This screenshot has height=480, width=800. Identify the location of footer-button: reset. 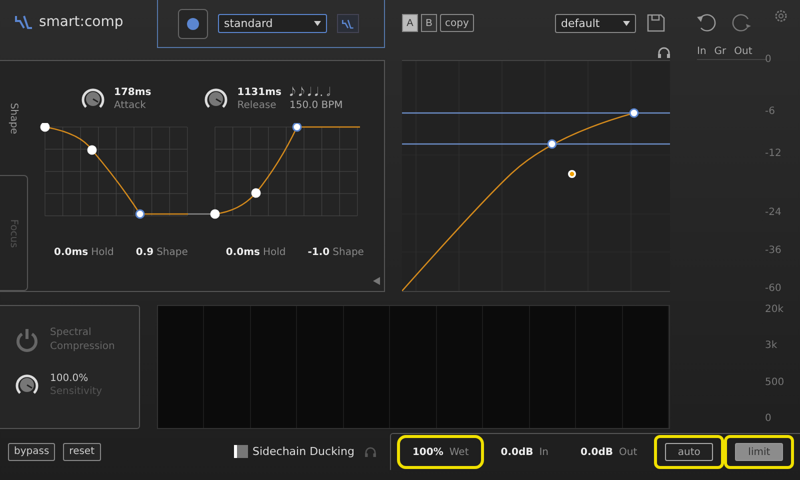
(81, 451).